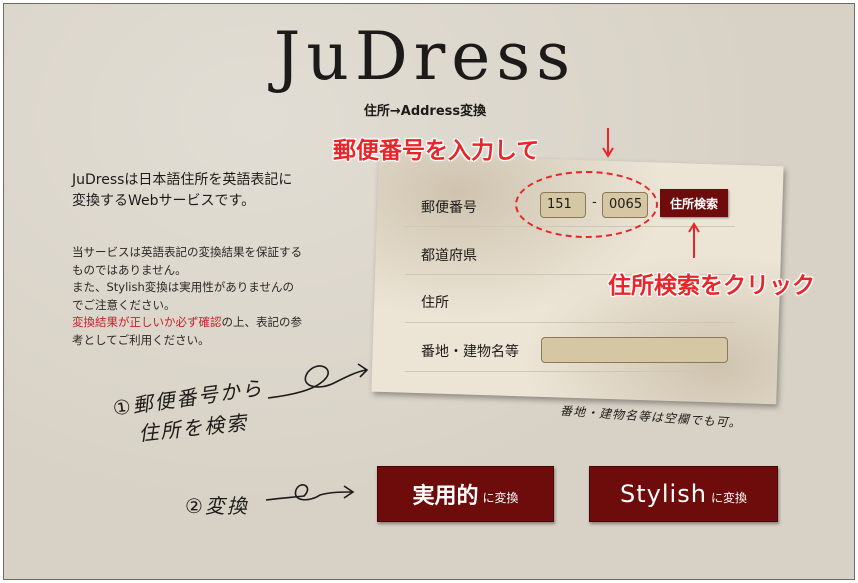 The width and height of the screenshot is (858, 583). I want to click on practical-convert-button: 実用的 に変換, so click(465, 494).